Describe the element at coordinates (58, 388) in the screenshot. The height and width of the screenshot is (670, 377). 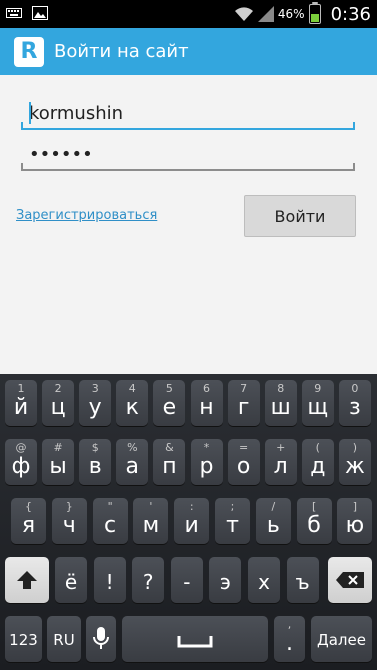
I see `key-hint: 2` at that location.